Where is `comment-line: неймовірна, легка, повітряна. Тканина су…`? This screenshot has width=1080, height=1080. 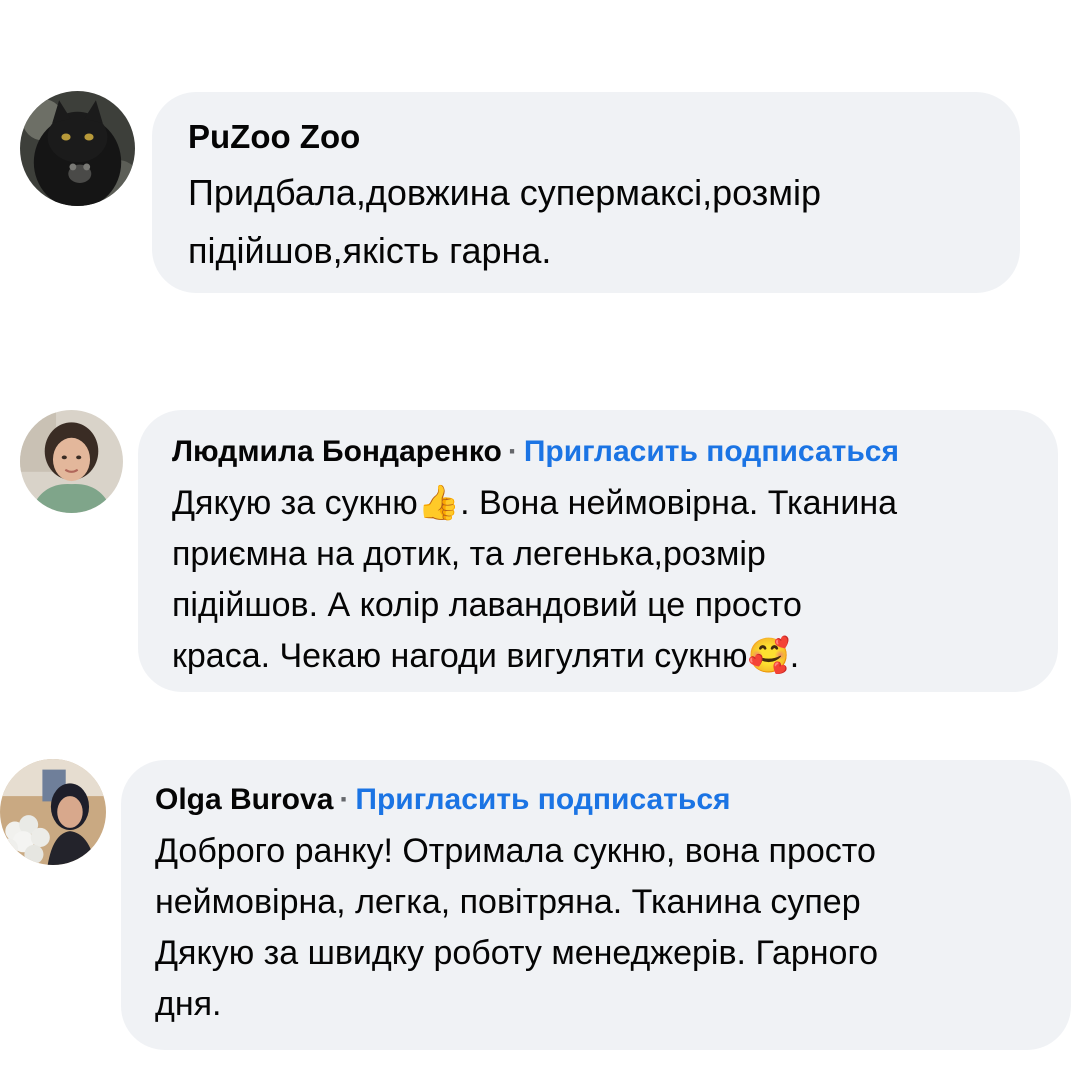 comment-line: неймовірна, легка, повітряна. Тканина су… is located at coordinates (508, 902).